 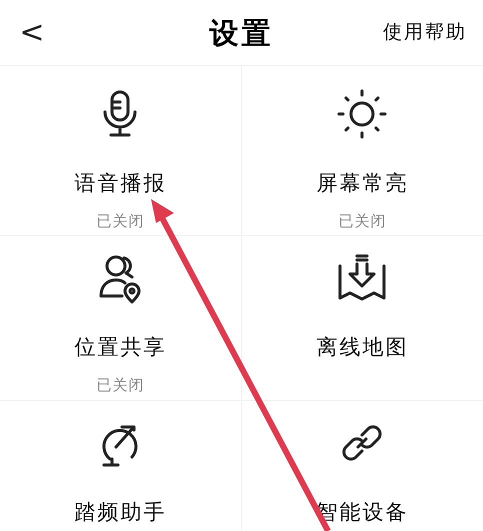 What do you see at coordinates (362, 347) in the screenshot?
I see `tile-label: 离线地图` at bounding box center [362, 347].